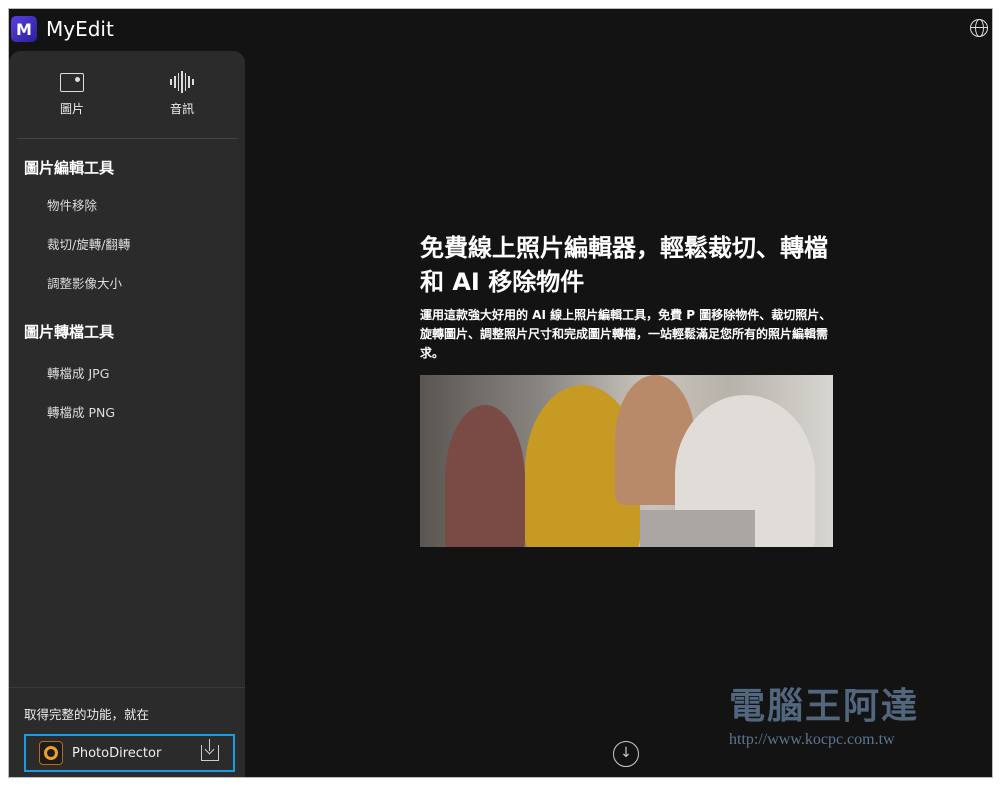 This screenshot has width=1000, height=786. Describe the element at coordinates (69, 168) in the screenshot. I see `section-title-edit-tools: 圖片編輯工具` at that location.